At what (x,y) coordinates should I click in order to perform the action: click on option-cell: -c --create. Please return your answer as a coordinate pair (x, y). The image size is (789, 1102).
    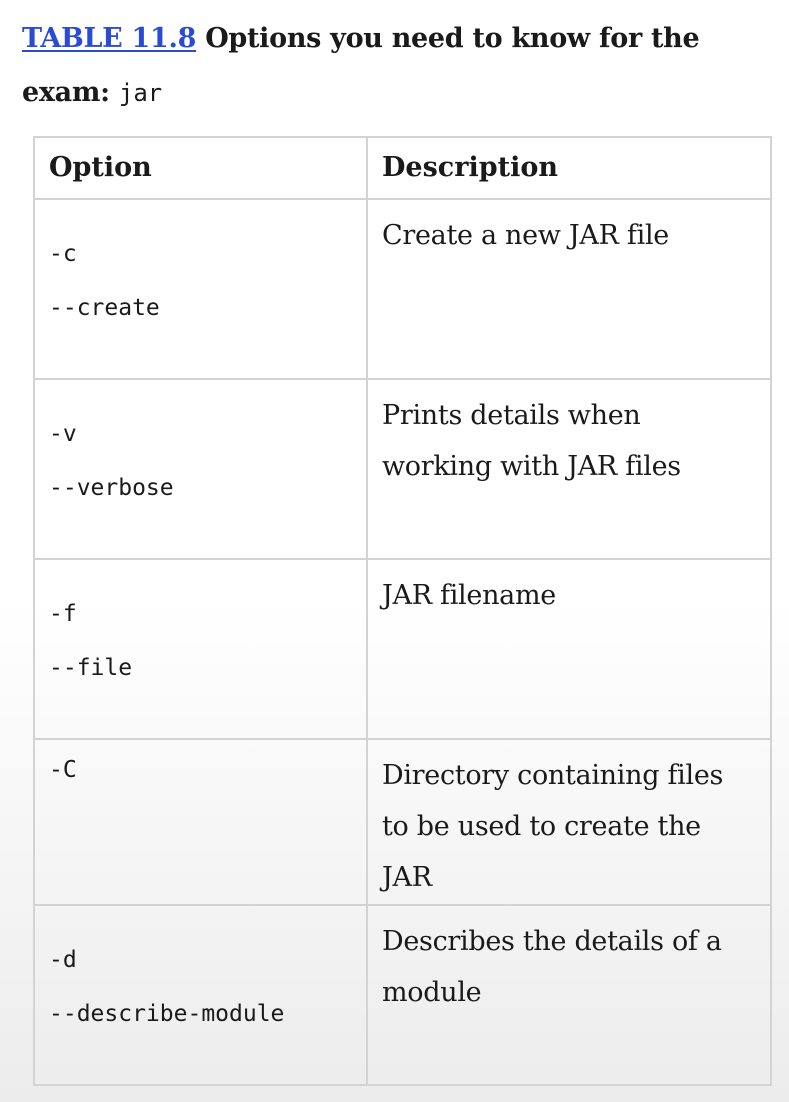
    Looking at the image, I should click on (200, 289).